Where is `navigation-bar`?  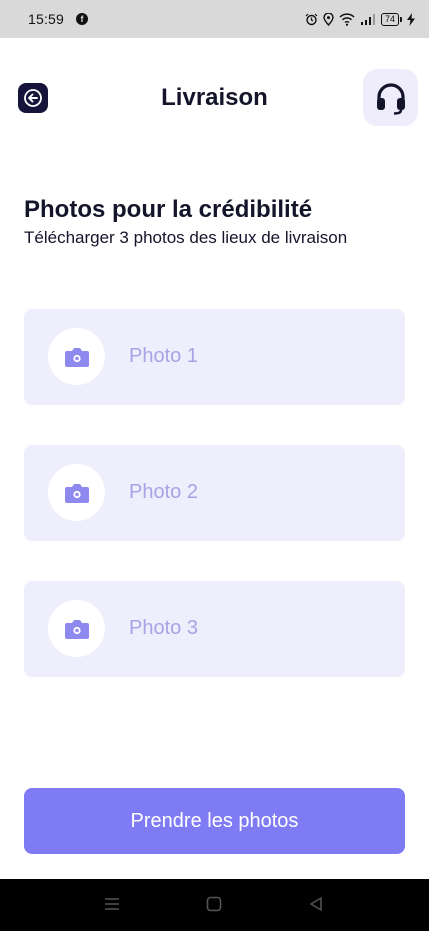 navigation-bar is located at coordinates (214, 905).